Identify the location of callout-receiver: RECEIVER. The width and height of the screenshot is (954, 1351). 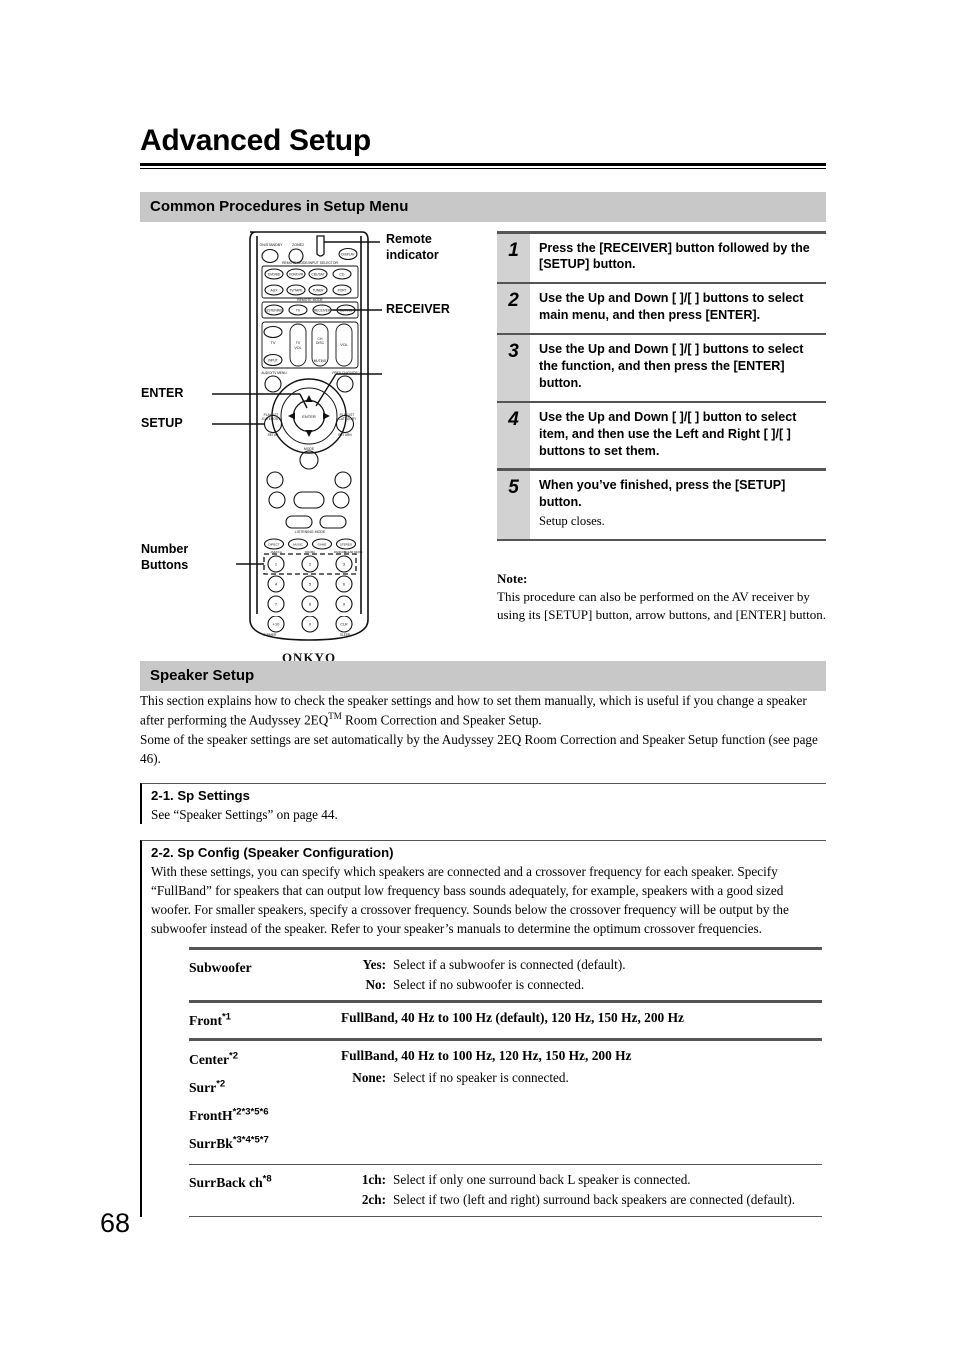
(418, 309).